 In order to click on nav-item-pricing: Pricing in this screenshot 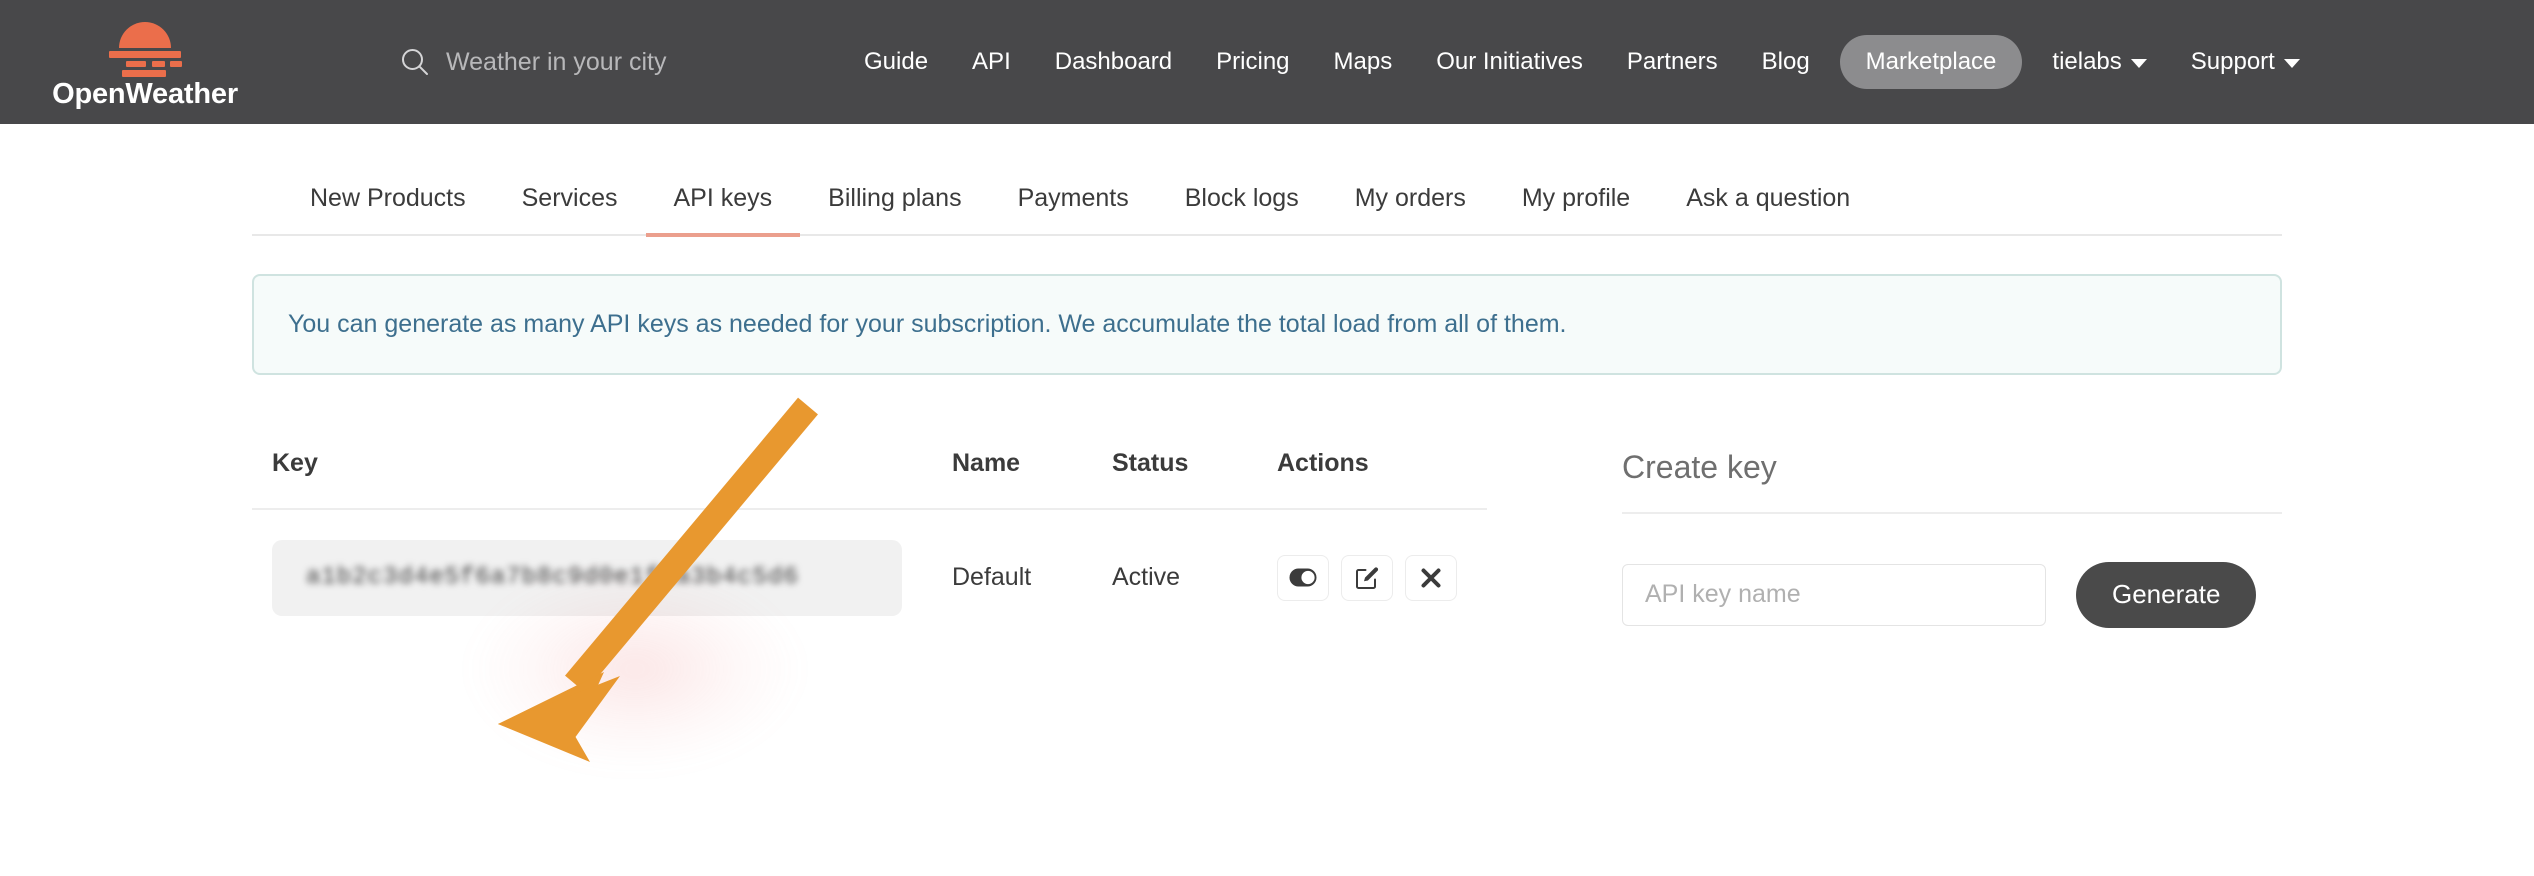, I will do `click(1252, 62)`.